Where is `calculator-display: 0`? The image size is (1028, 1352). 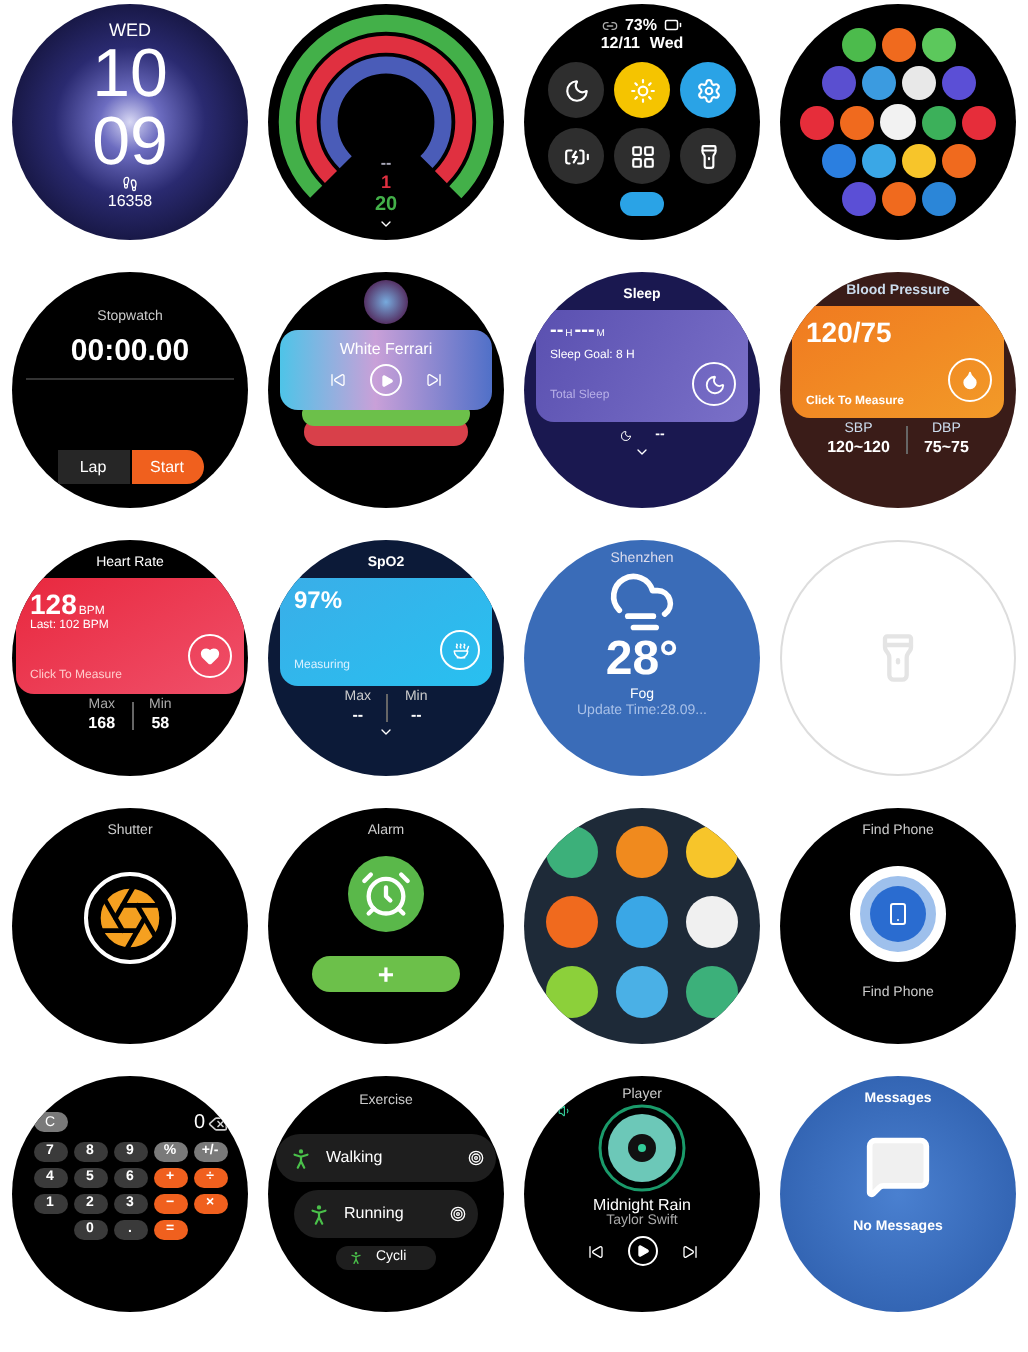
calculator-display: 0 is located at coordinates (199, 1123).